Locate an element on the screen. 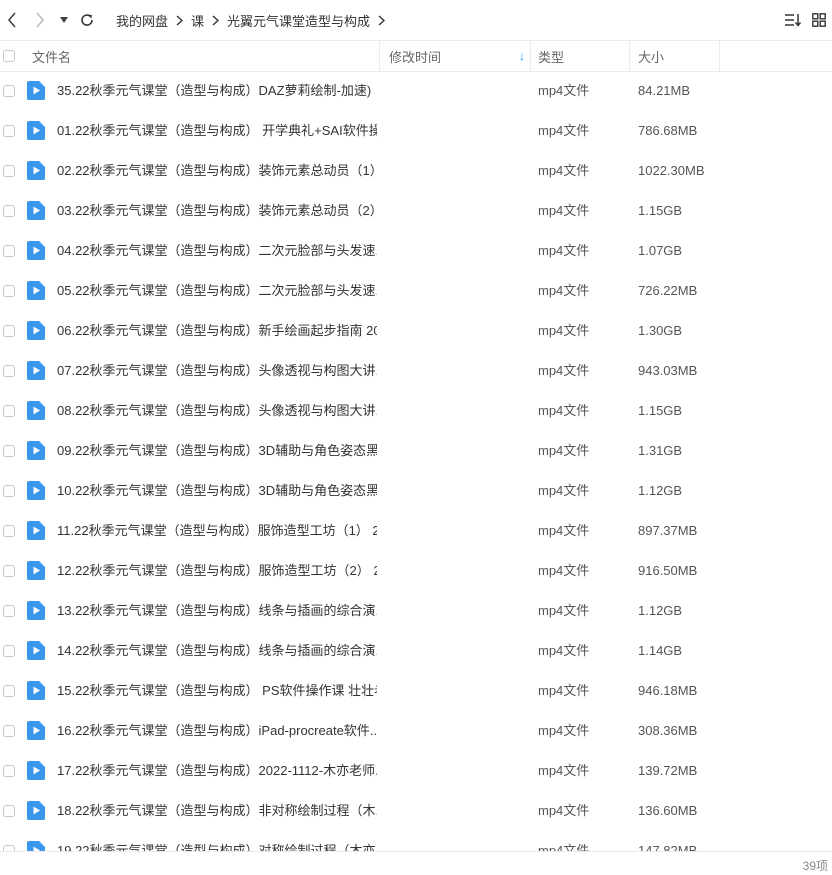 This screenshot has width=832, height=875. select-all-checkbox is located at coordinates (9, 56).